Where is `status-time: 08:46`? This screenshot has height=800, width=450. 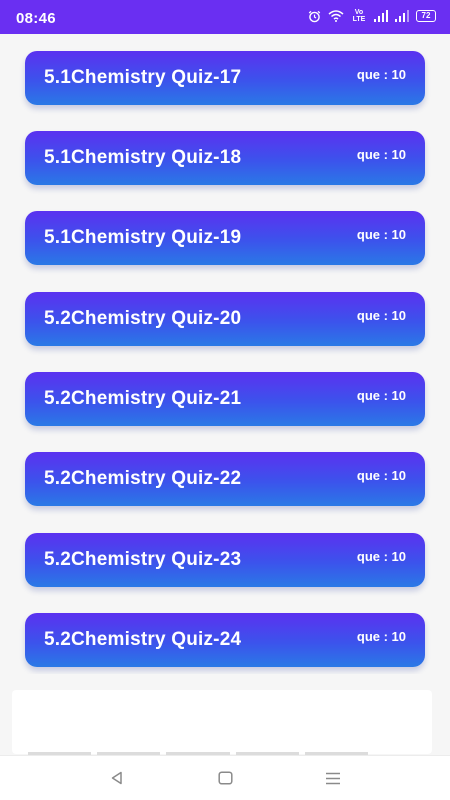
status-time: 08:46 is located at coordinates (36, 18).